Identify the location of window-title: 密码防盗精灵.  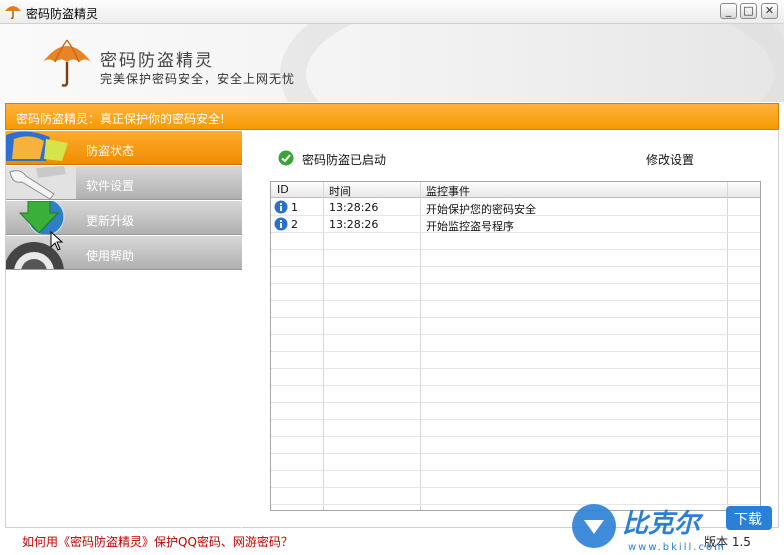
(62, 14).